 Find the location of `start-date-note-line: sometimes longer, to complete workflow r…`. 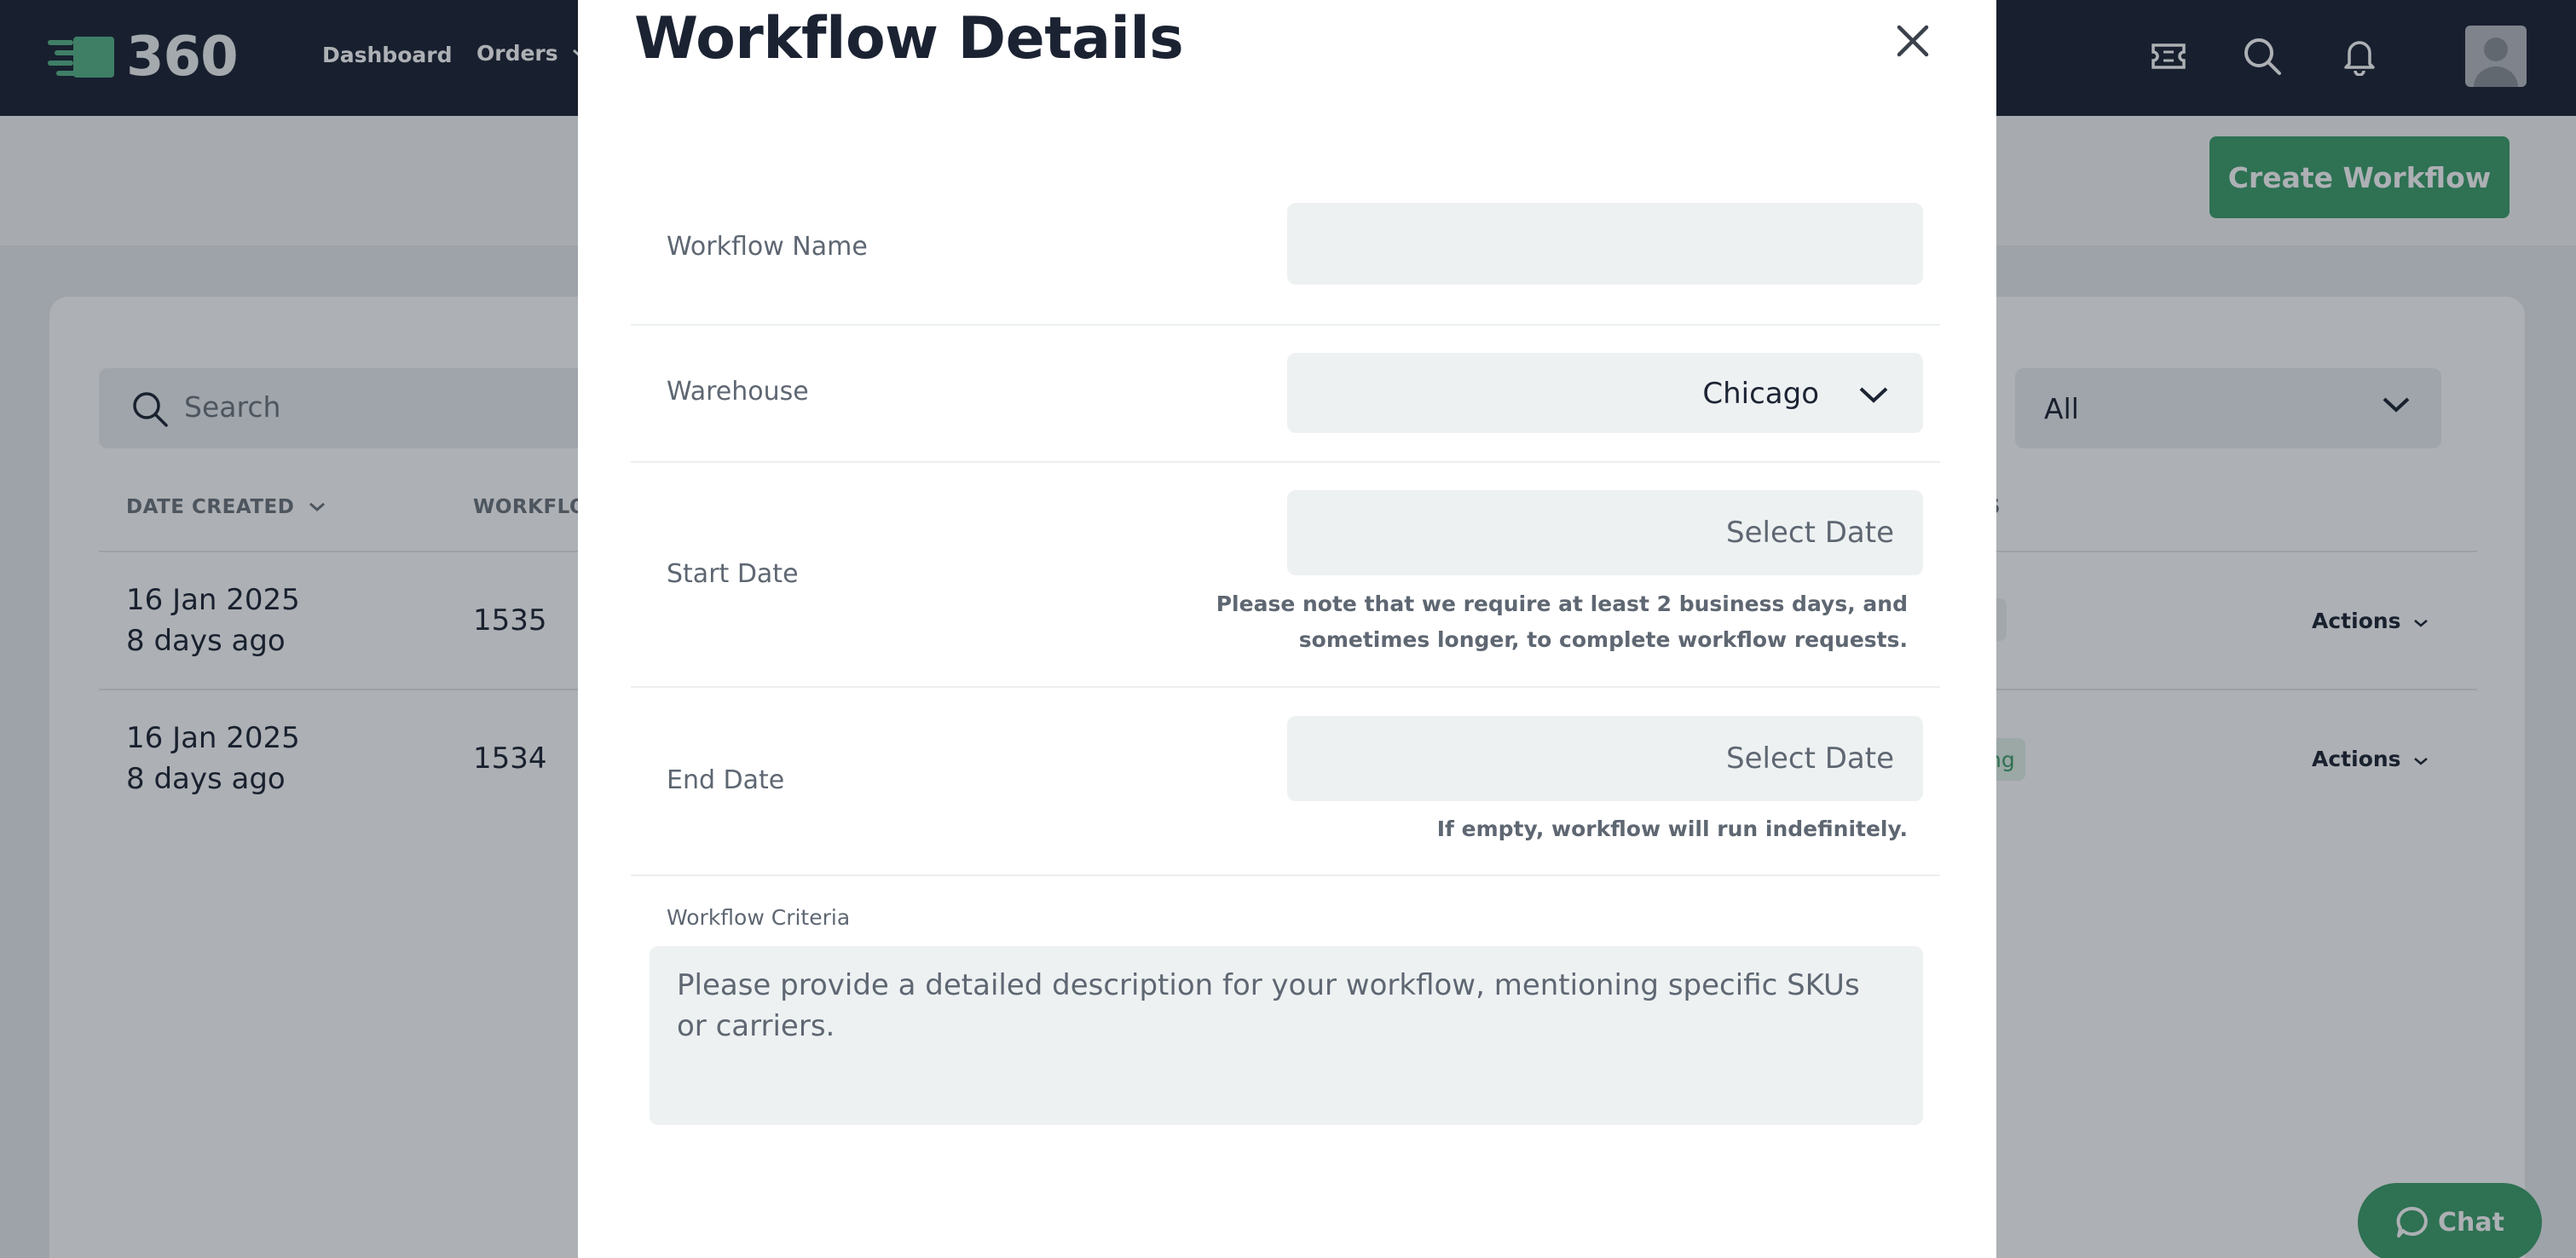

start-date-note-line: sometimes longer, to complete workflow r… is located at coordinates (1603, 639).